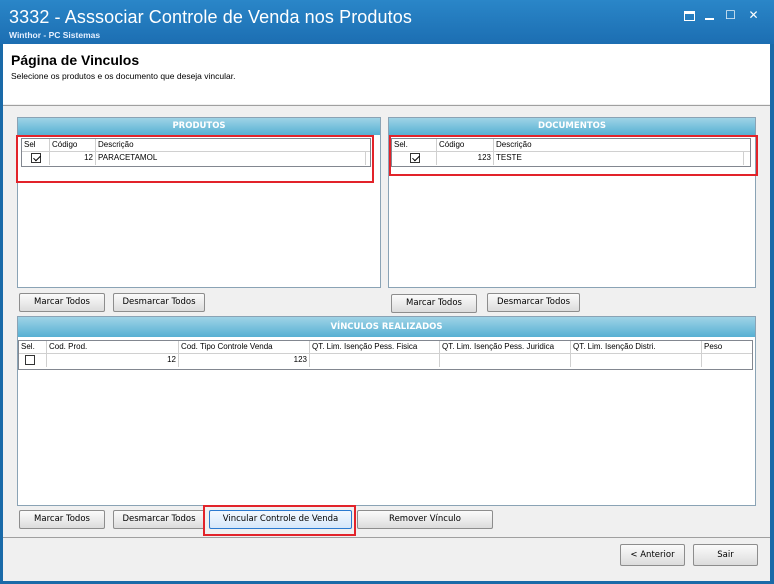 Image resolution: width=774 pixels, height=584 pixels. I want to click on documentos-marcar-todos-button: Marcar Todos, so click(434, 303).